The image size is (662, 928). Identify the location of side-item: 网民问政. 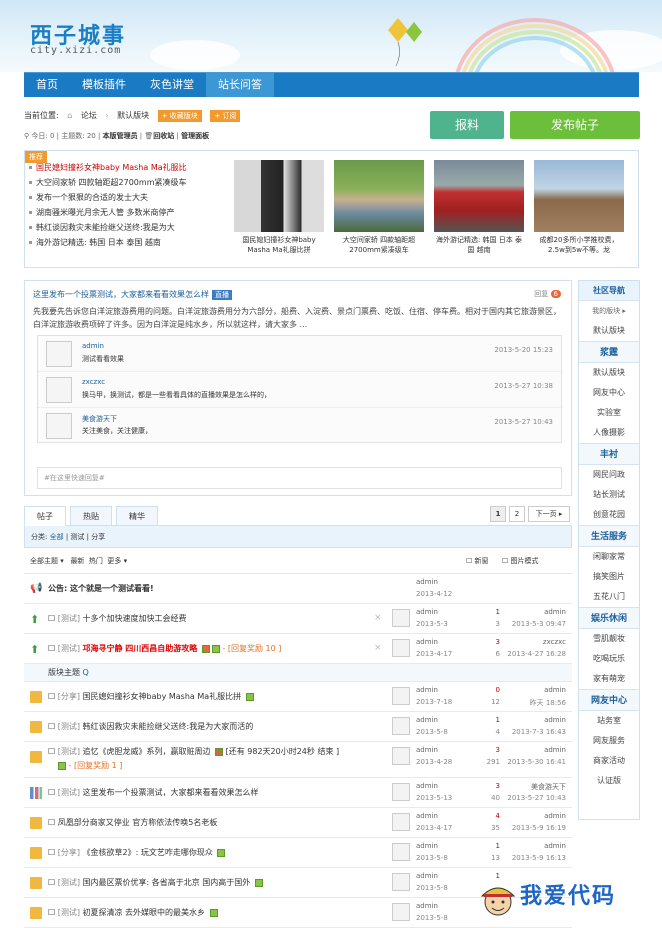
(609, 475).